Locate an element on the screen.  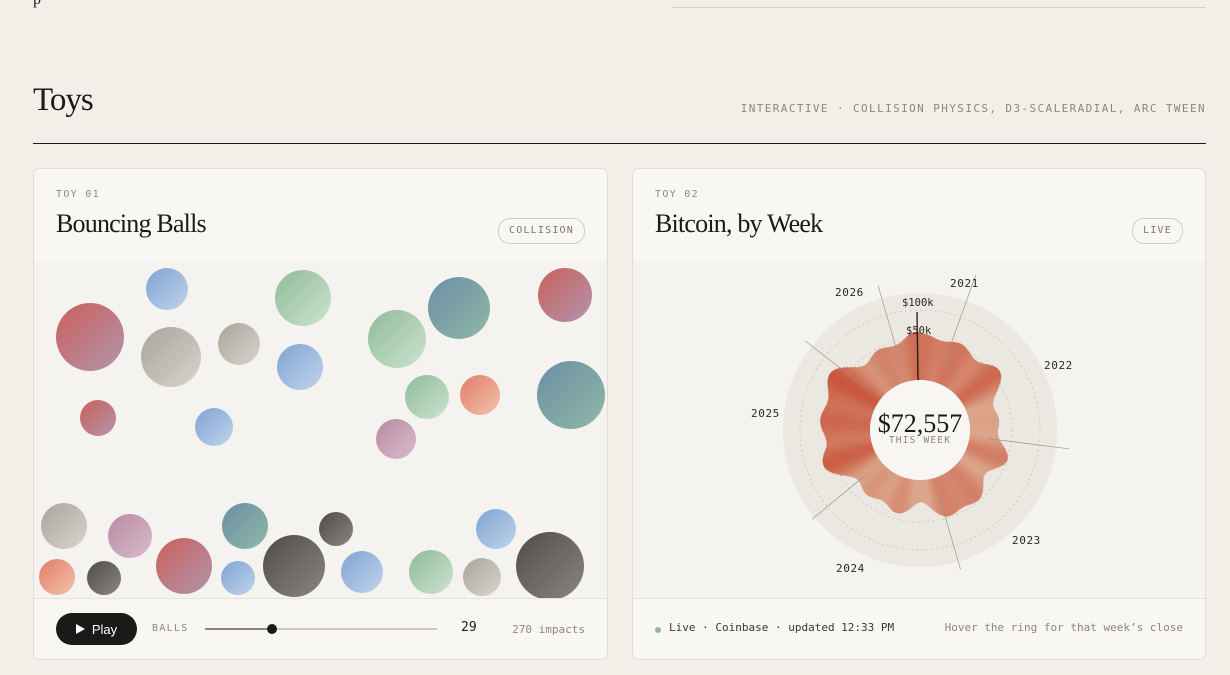
balls-controls: Play BALLS 29 270 impacts is located at coordinates (320, 628).